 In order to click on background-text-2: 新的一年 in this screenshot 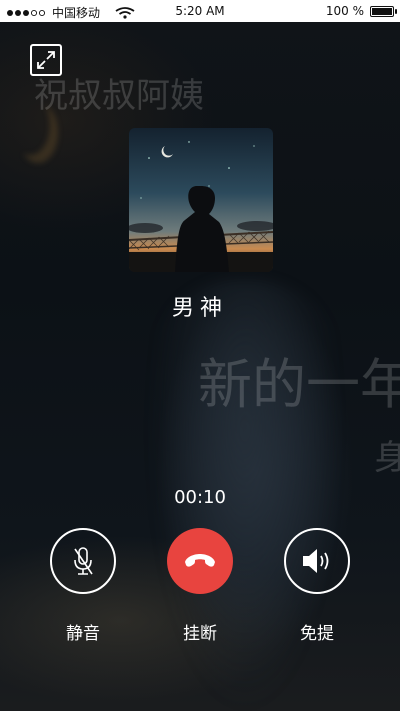, I will do `click(299, 384)`.